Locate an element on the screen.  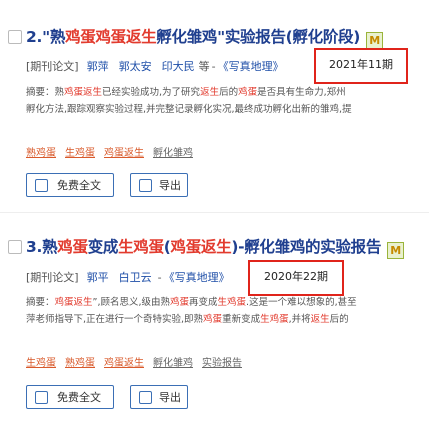
result-title-link: 3.熟鸡蛋变成生鸡蛋(鸡蛋返生)-孵化雏鸡的实验报告 M is located at coordinates (215, 247).